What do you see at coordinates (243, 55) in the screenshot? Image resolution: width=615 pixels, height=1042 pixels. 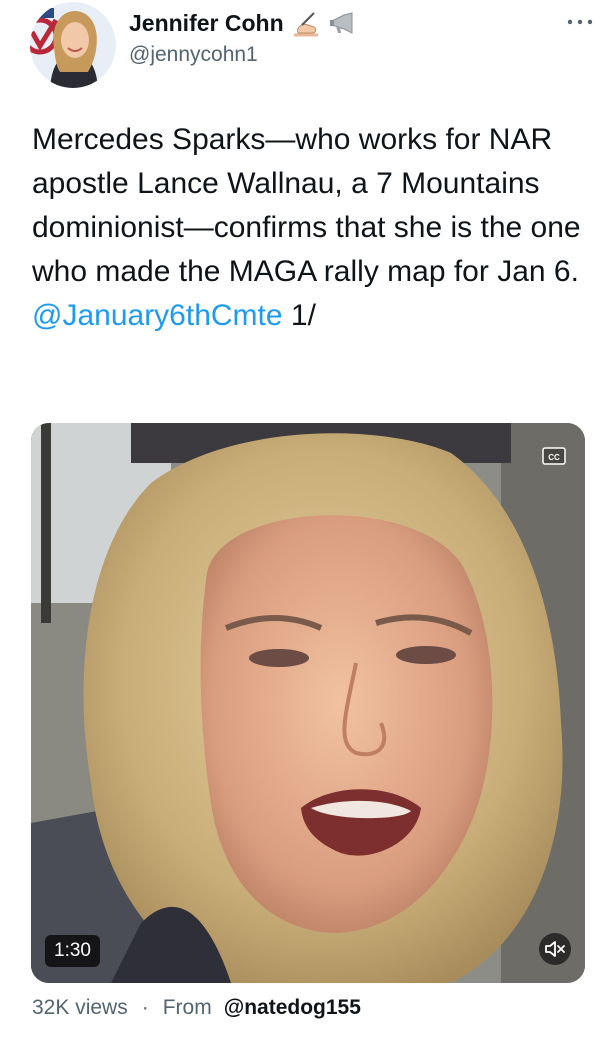 I see `author-handle: @jennycohn1` at bounding box center [243, 55].